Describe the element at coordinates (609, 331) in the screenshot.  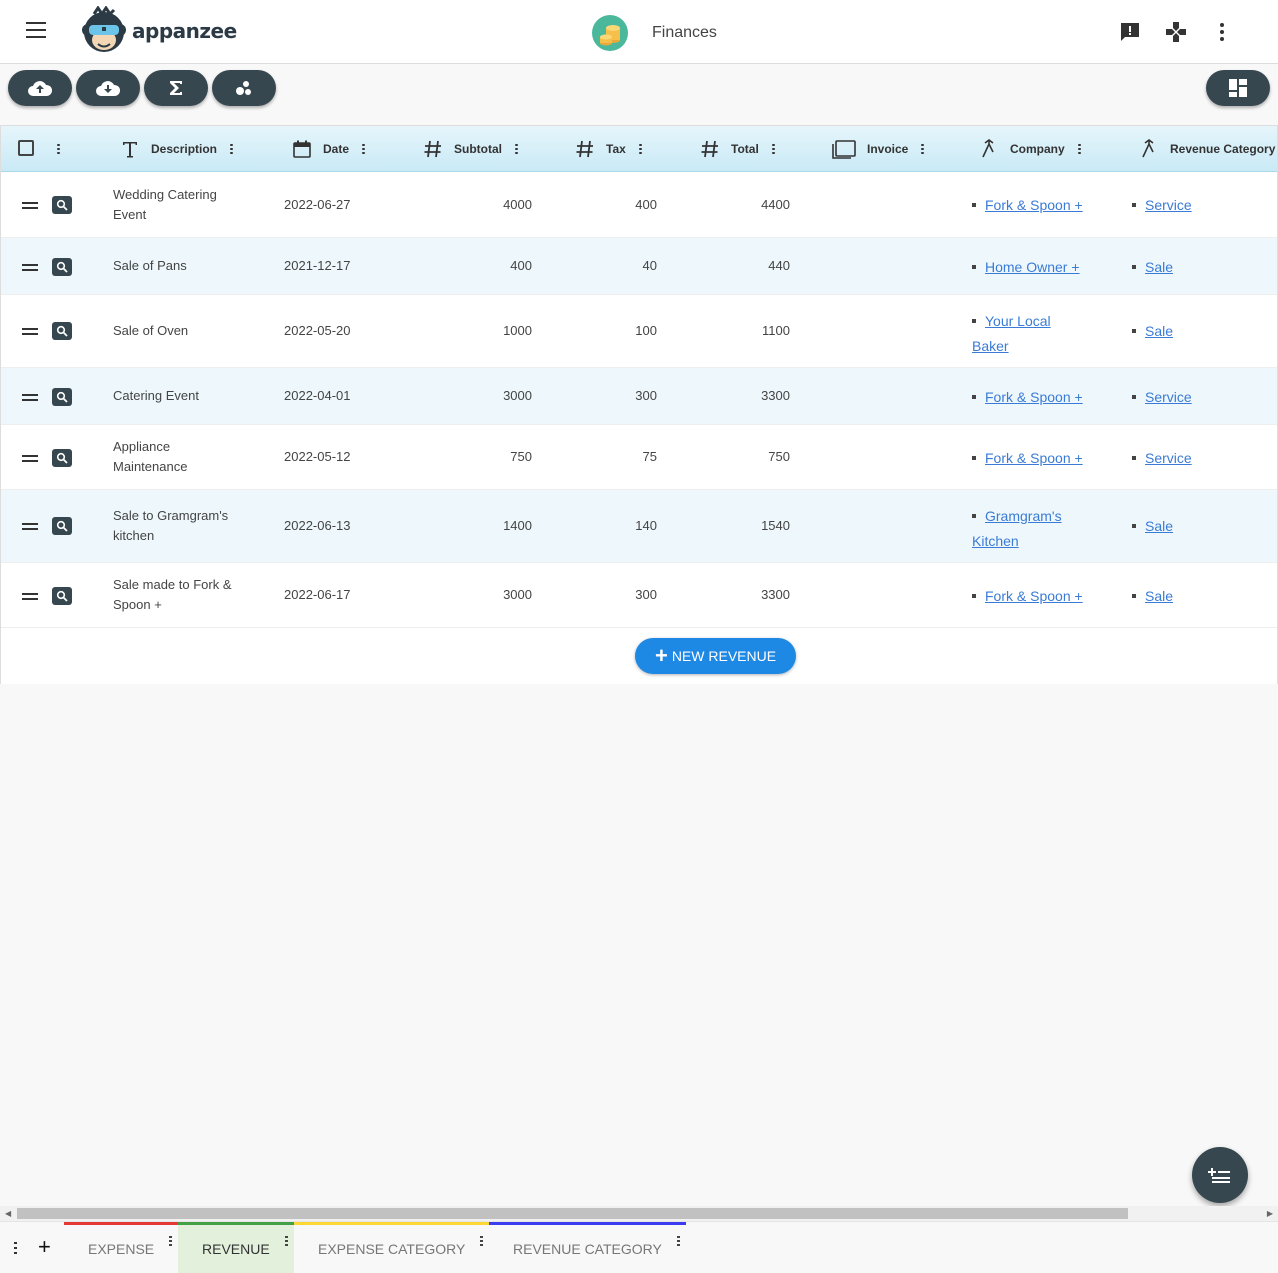
I see `cell-tax: 100` at that location.